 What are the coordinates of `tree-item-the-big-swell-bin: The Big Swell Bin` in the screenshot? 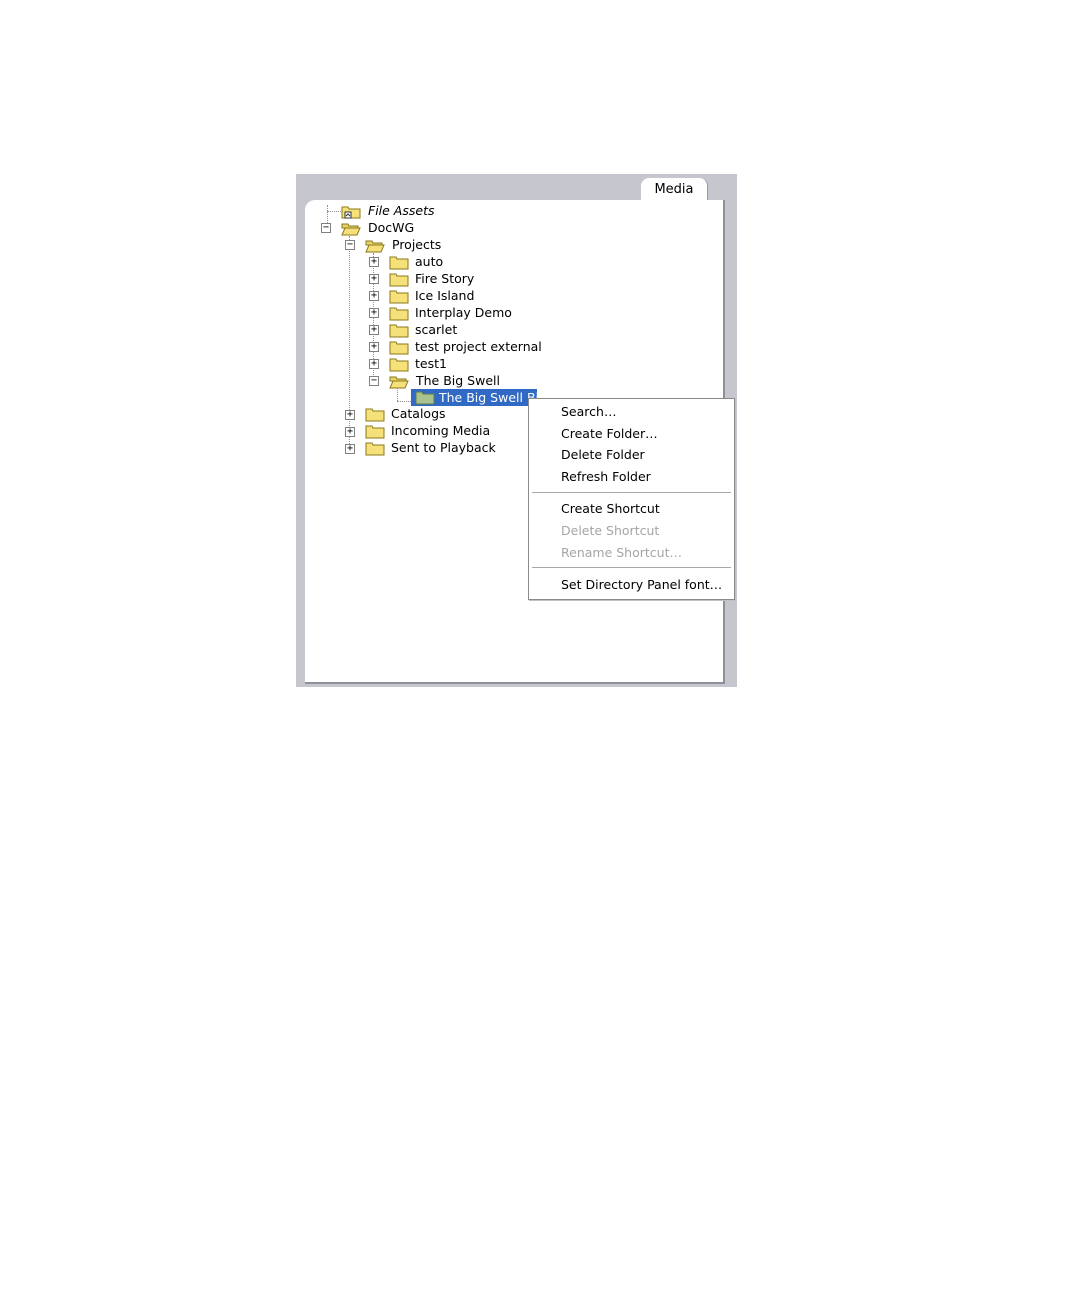 It's located at (474, 397).